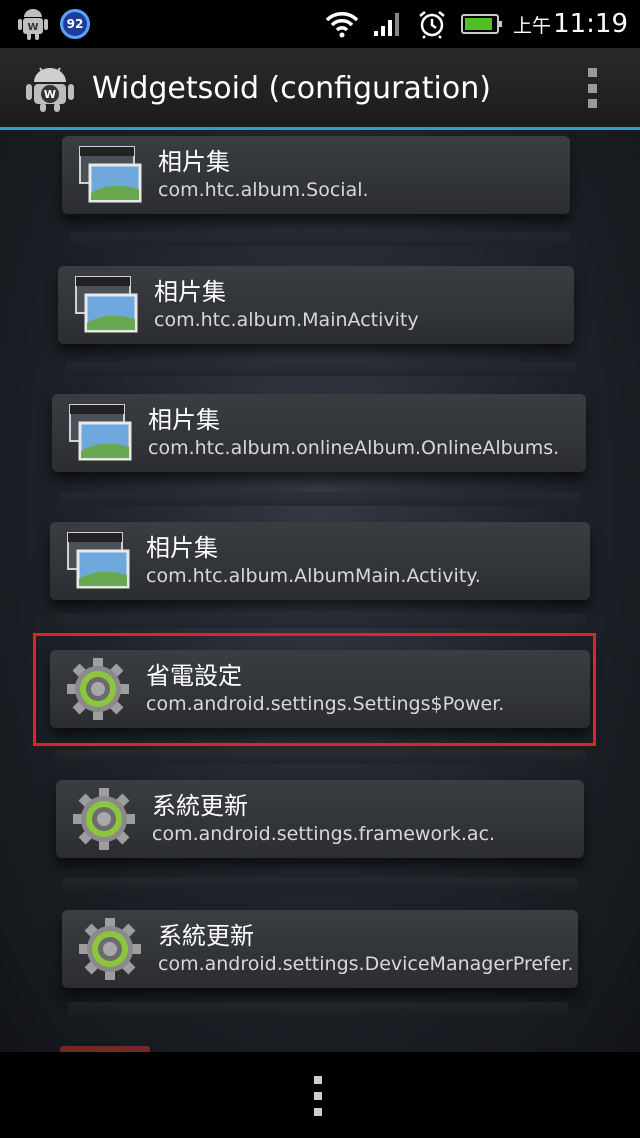  What do you see at coordinates (590, 24) in the screenshot?
I see `clock: 11:19` at bounding box center [590, 24].